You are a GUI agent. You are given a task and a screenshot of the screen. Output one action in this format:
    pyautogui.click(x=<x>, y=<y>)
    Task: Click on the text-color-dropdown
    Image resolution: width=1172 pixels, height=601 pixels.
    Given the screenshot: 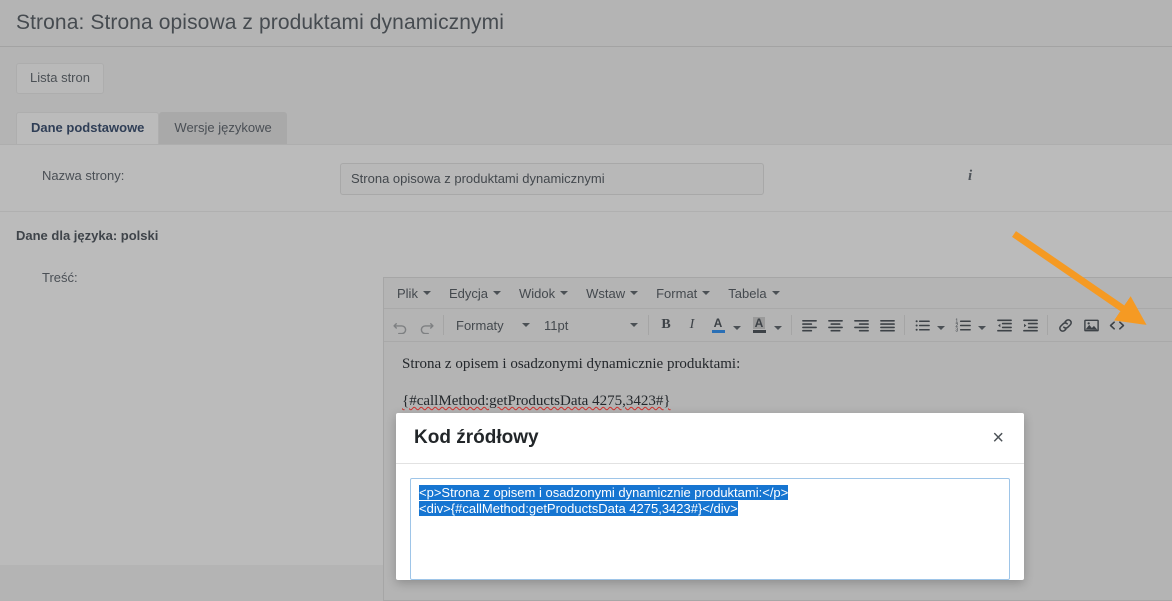 What is the action you would take?
    pyautogui.click(x=738, y=325)
    